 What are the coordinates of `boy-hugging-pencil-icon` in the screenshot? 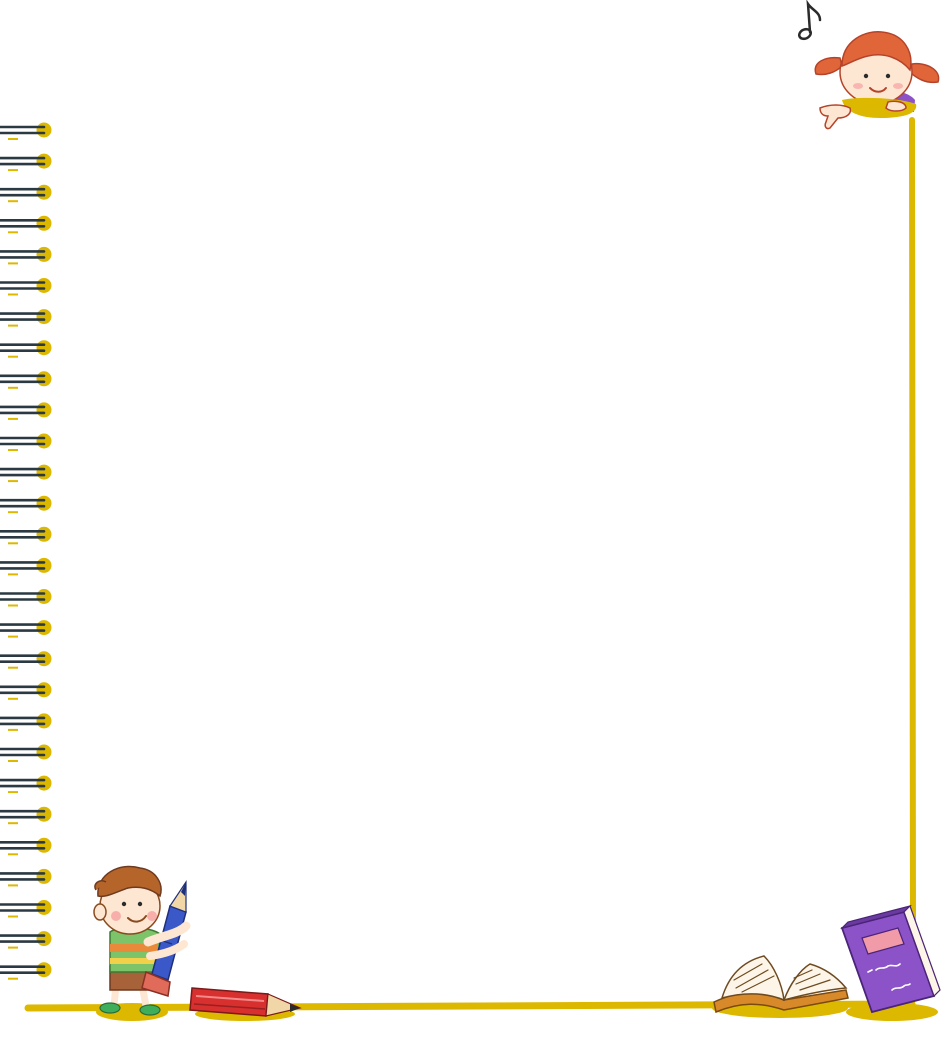 It's located at (142, 943).